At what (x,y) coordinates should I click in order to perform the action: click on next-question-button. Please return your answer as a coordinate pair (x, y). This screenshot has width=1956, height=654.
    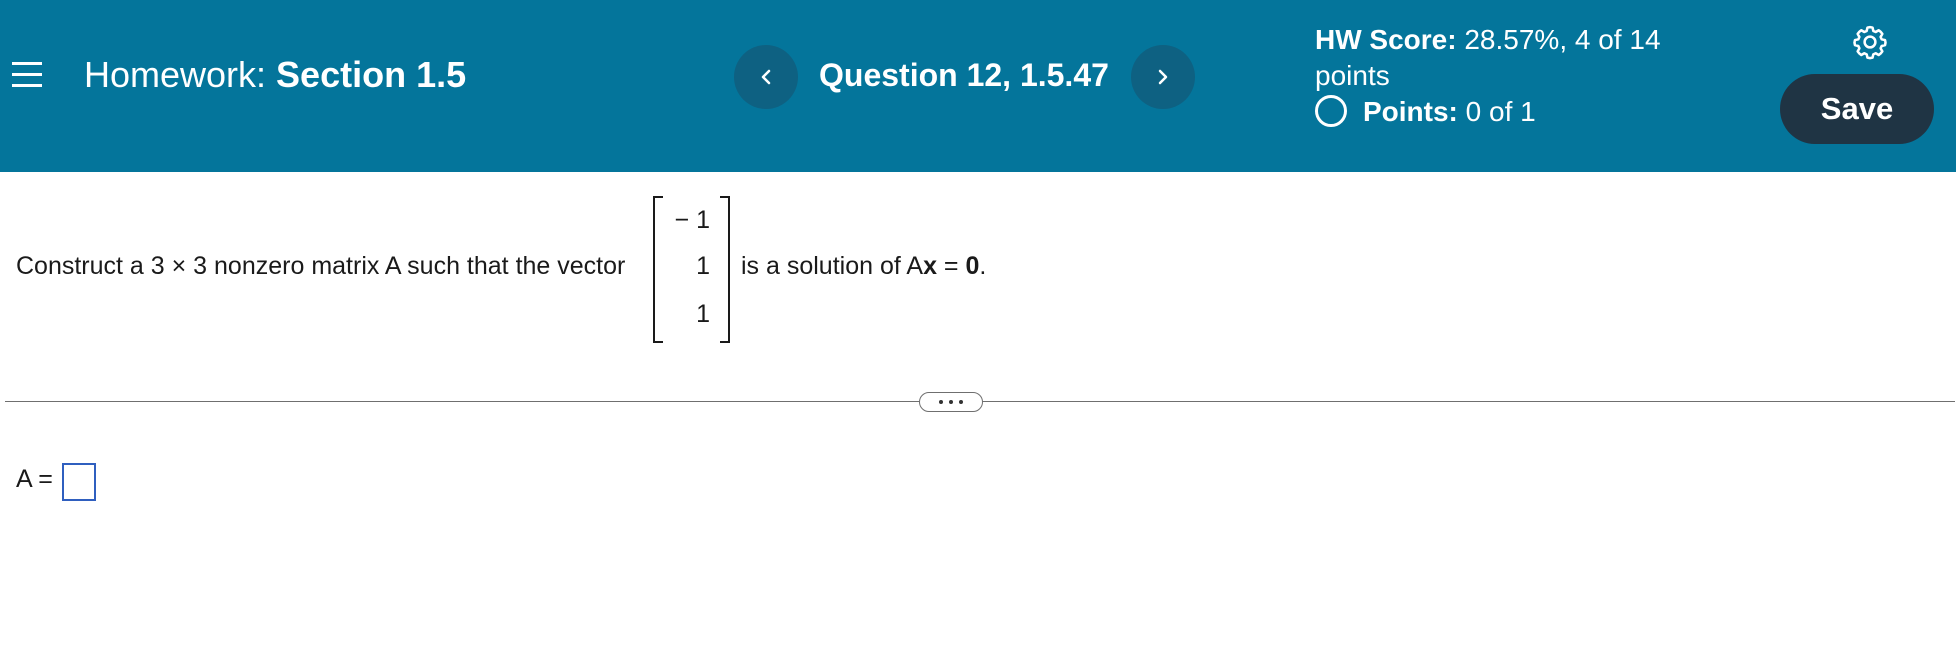
    Looking at the image, I should click on (1163, 77).